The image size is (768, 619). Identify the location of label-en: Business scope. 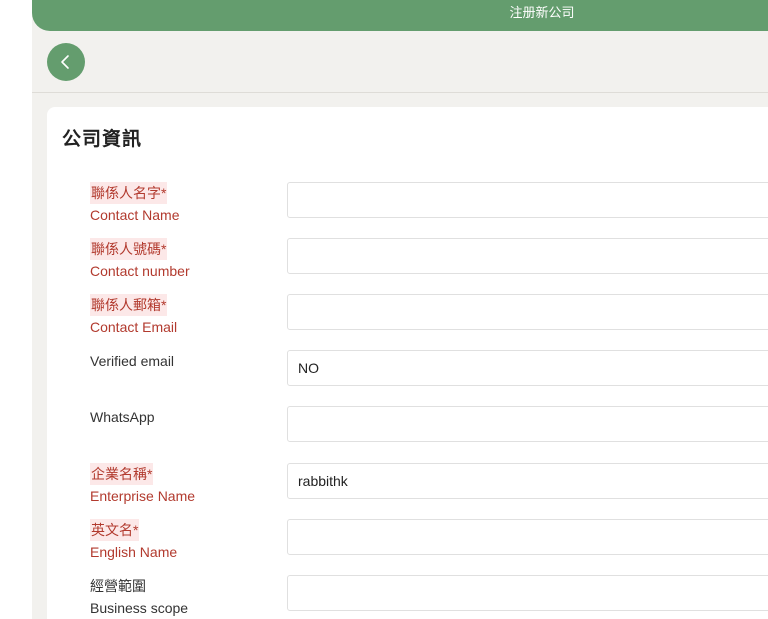
(139, 608).